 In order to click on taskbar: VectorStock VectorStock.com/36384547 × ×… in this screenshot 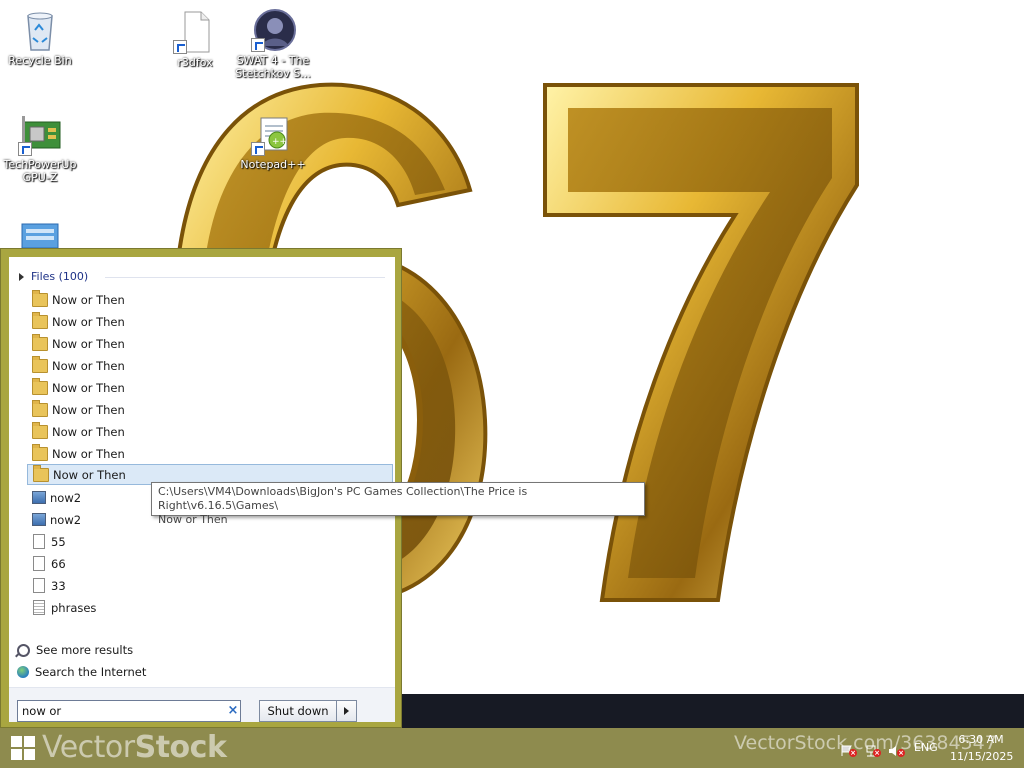, I will do `click(512, 748)`.